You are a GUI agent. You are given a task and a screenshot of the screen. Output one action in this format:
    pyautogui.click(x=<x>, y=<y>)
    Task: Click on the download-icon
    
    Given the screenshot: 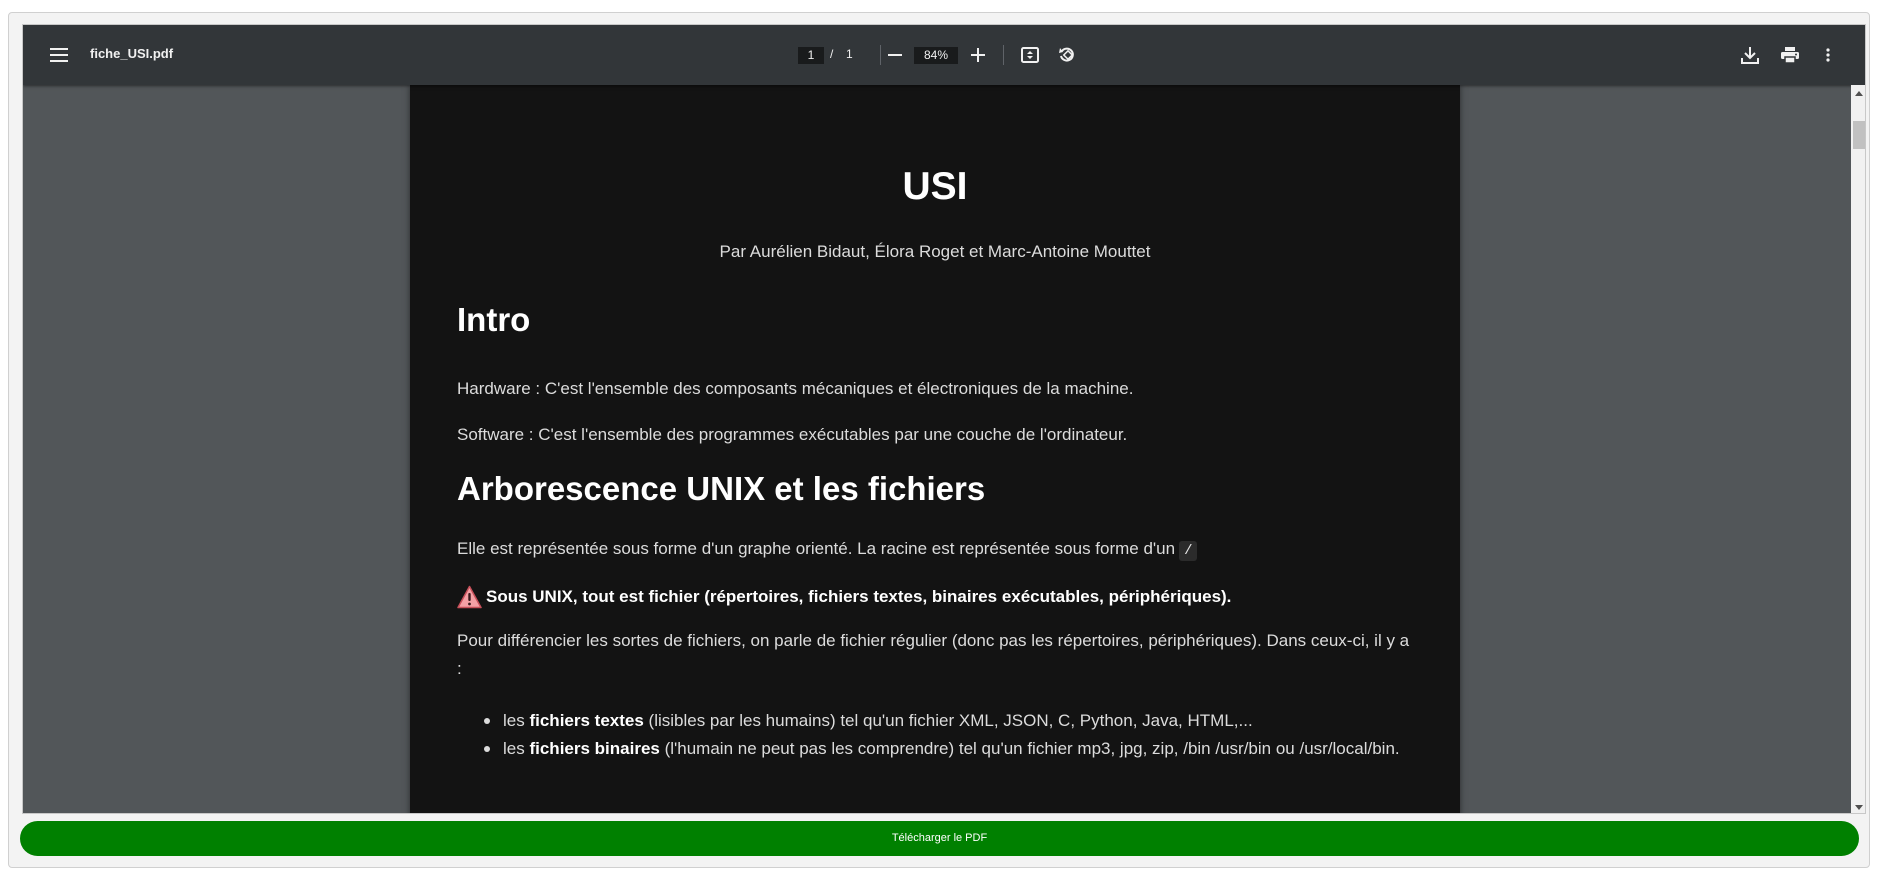 What is the action you would take?
    pyautogui.click(x=1750, y=55)
    